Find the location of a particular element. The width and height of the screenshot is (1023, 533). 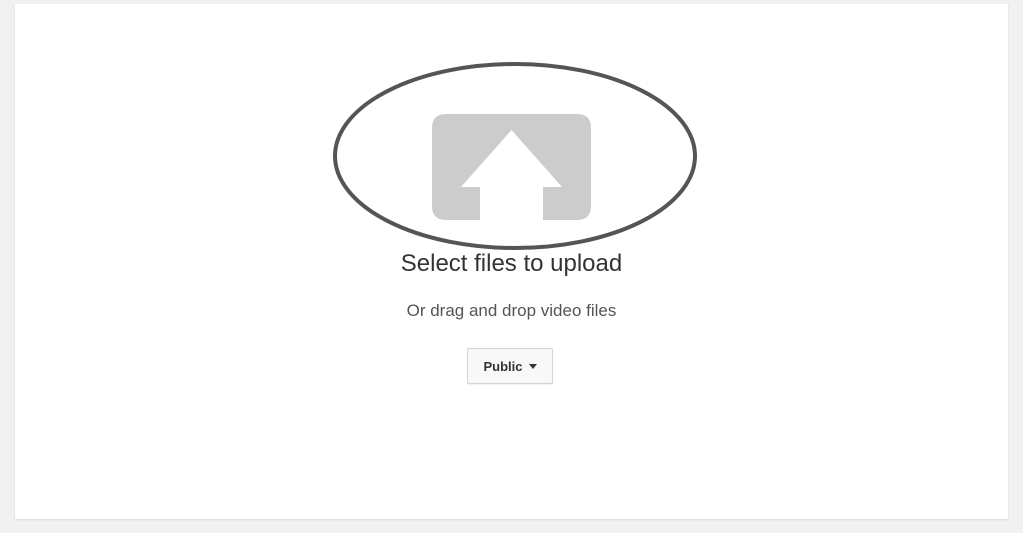

privacy-dropdown-button: Public is located at coordinates (510, 366).